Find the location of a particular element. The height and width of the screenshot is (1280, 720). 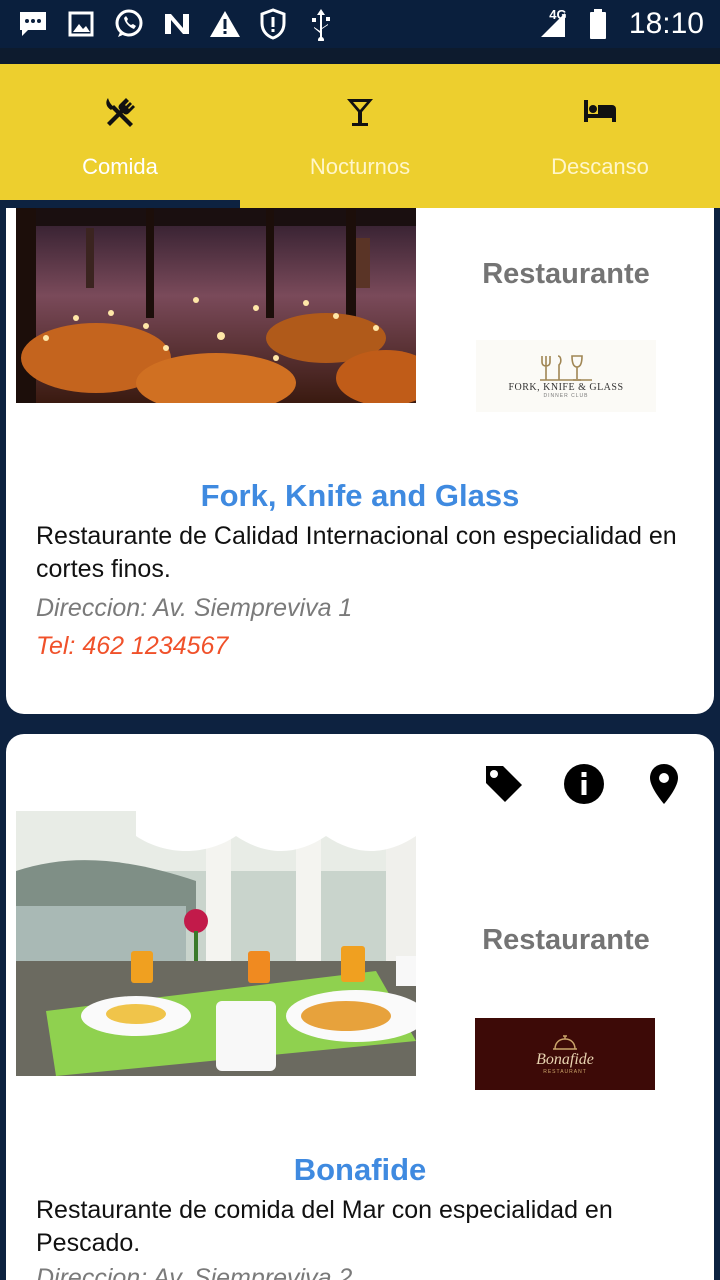

tab-comida-label: Comida is located at coordinates (120, 166).